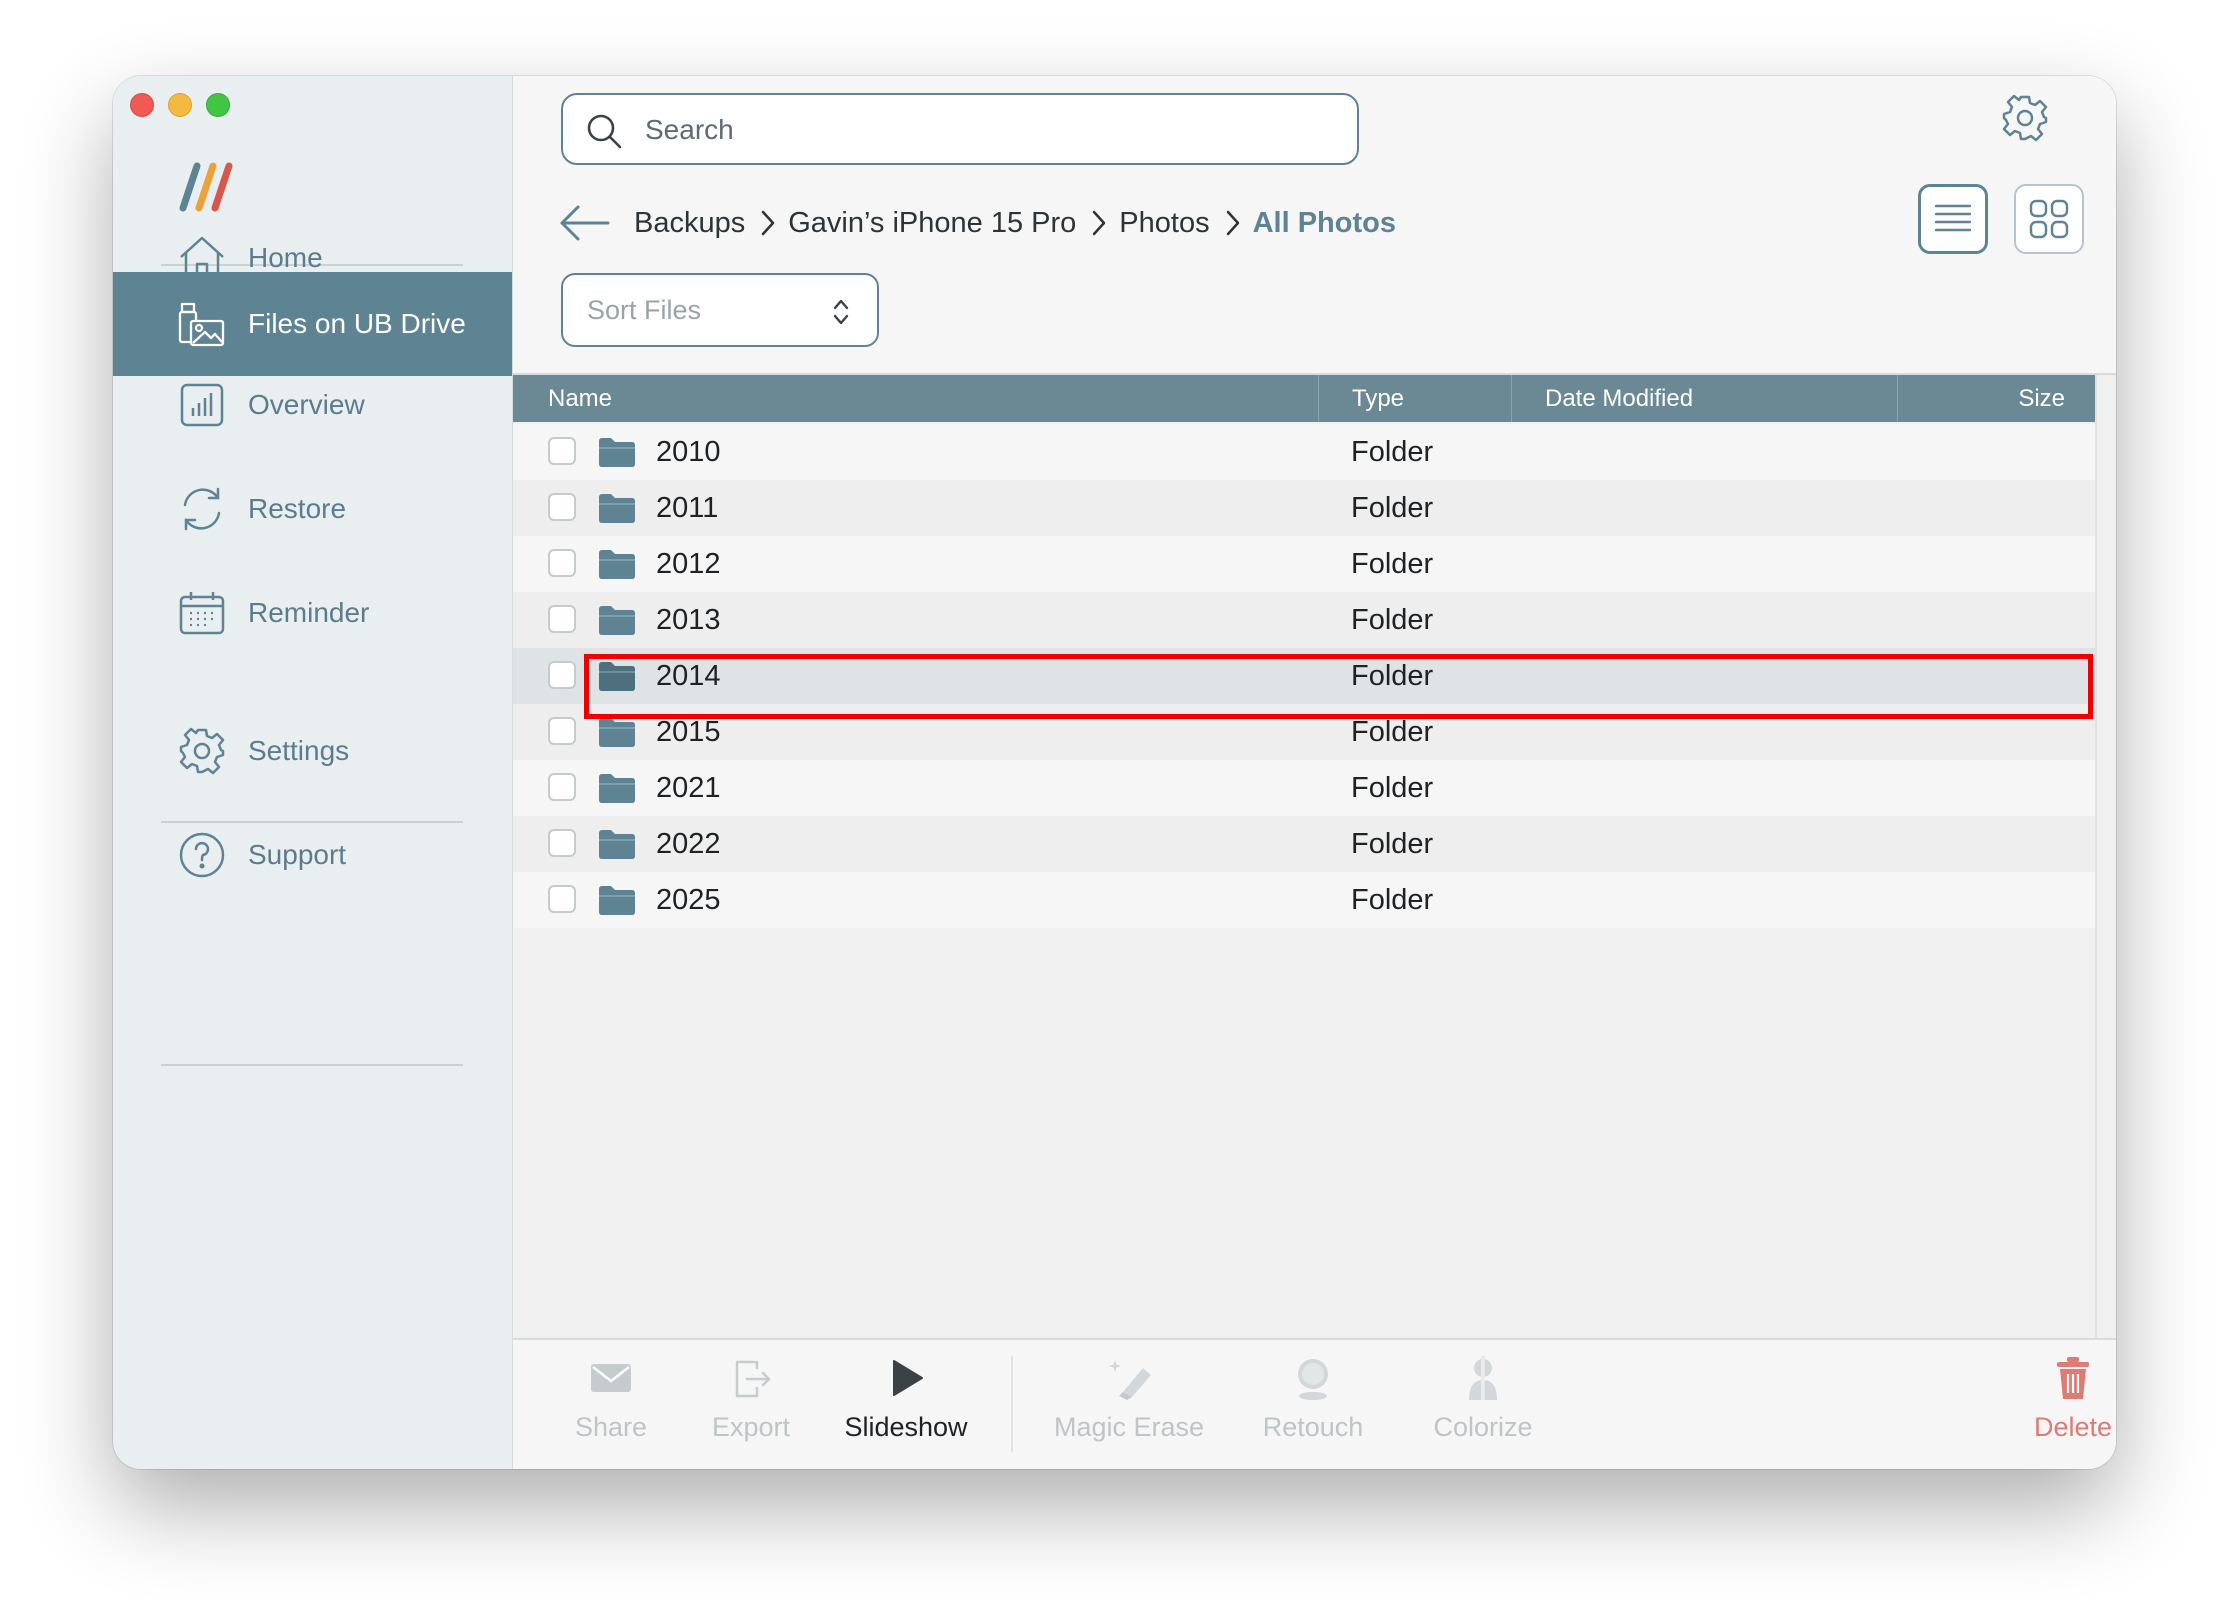  What do you see at coordinates (1164, 223) in the screenshot?
I see `breadcrumb-photos: Photos` at bounding box center [1164, 223].